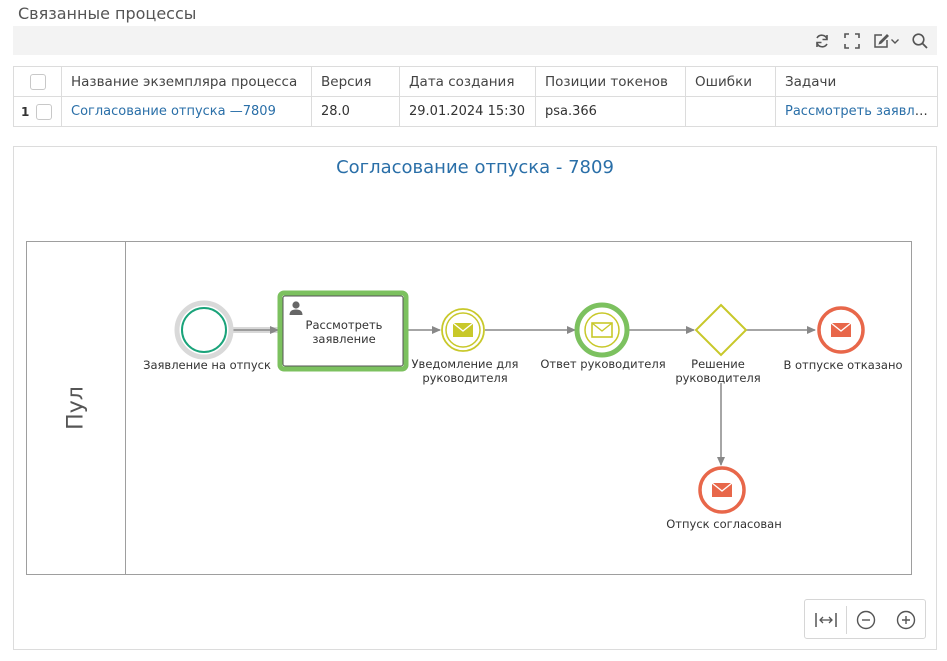  What do you see at coordinates (826, 620) in the screenshot?
I see `fit-width-icon` at bounding box center [826, 620].